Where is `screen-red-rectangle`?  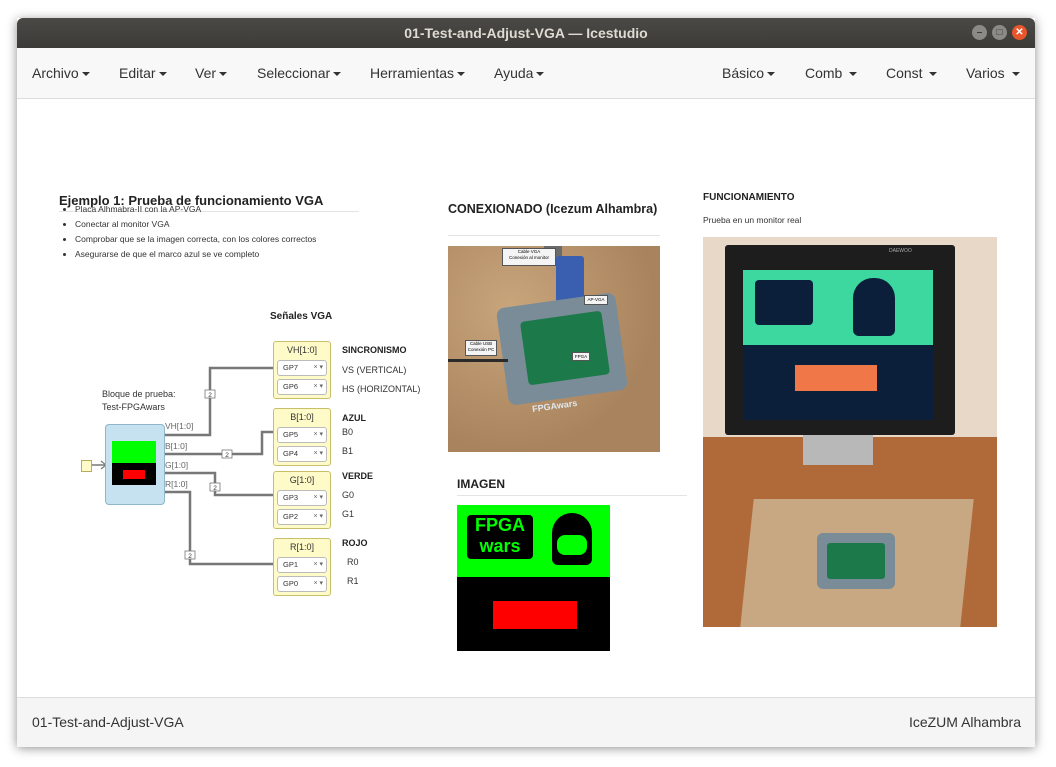
screen-red-rectangle is located at coordinates (836, 378).